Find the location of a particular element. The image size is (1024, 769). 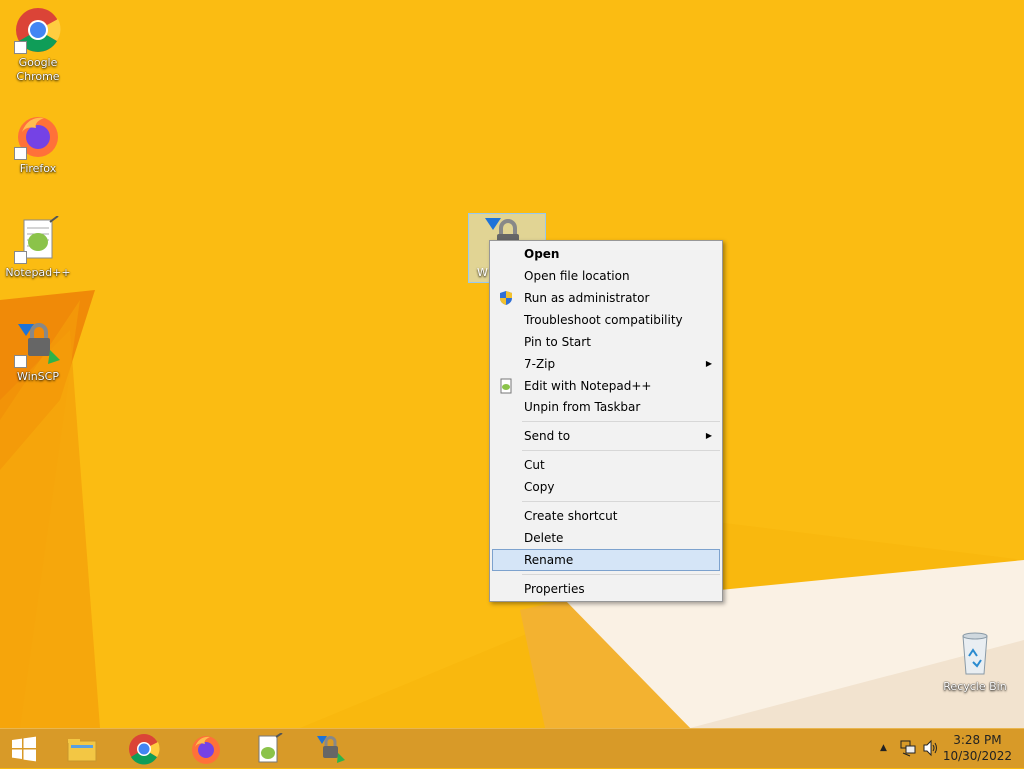

clock: 3:28 PM 10/30/2022 is located at coordinates (977, 748).